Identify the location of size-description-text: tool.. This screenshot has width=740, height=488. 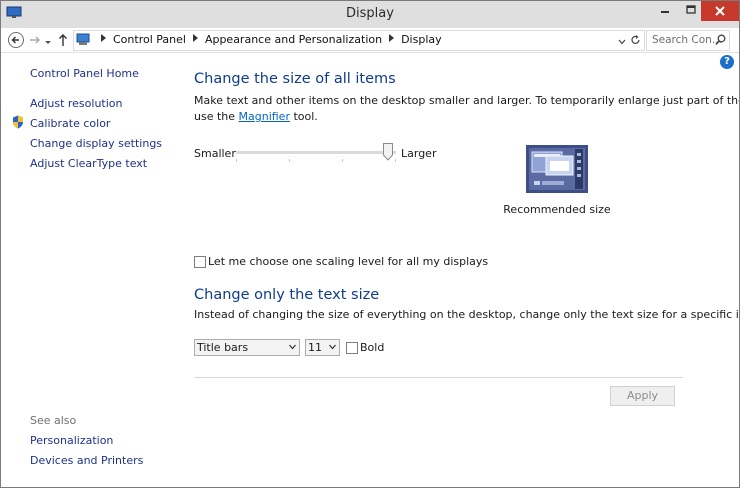
(303, 116).